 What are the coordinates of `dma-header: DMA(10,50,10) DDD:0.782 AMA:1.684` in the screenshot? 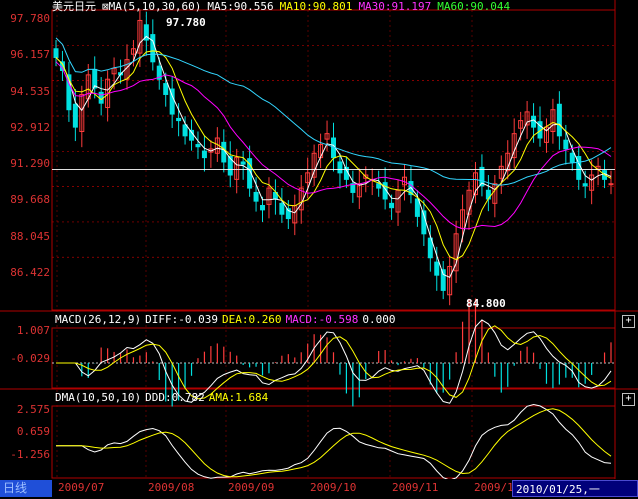 It's located at (164, 398).